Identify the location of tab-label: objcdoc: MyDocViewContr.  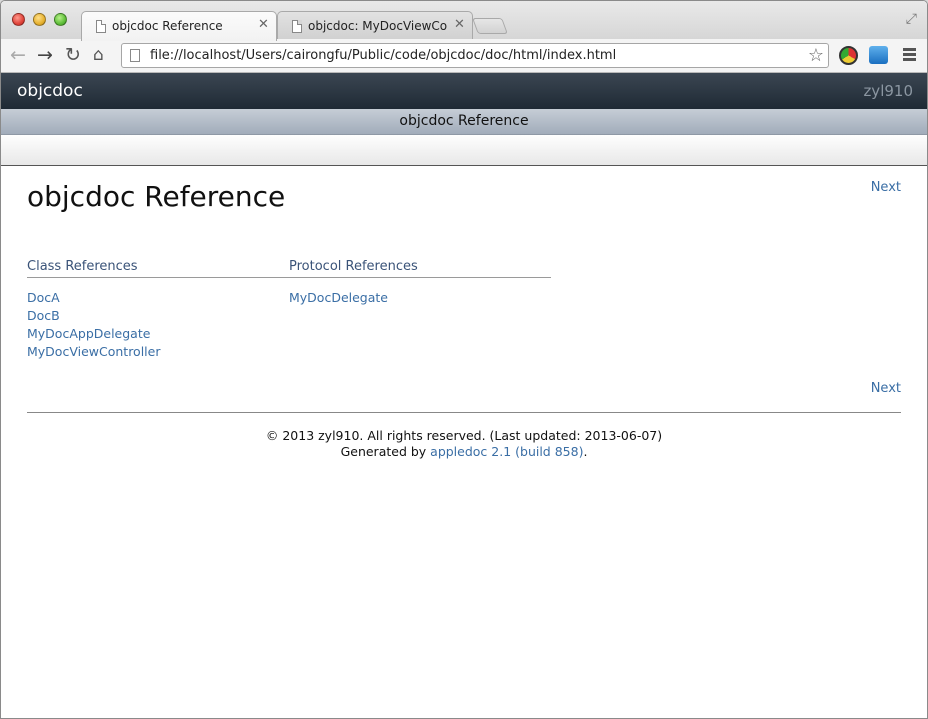
(378, 26).